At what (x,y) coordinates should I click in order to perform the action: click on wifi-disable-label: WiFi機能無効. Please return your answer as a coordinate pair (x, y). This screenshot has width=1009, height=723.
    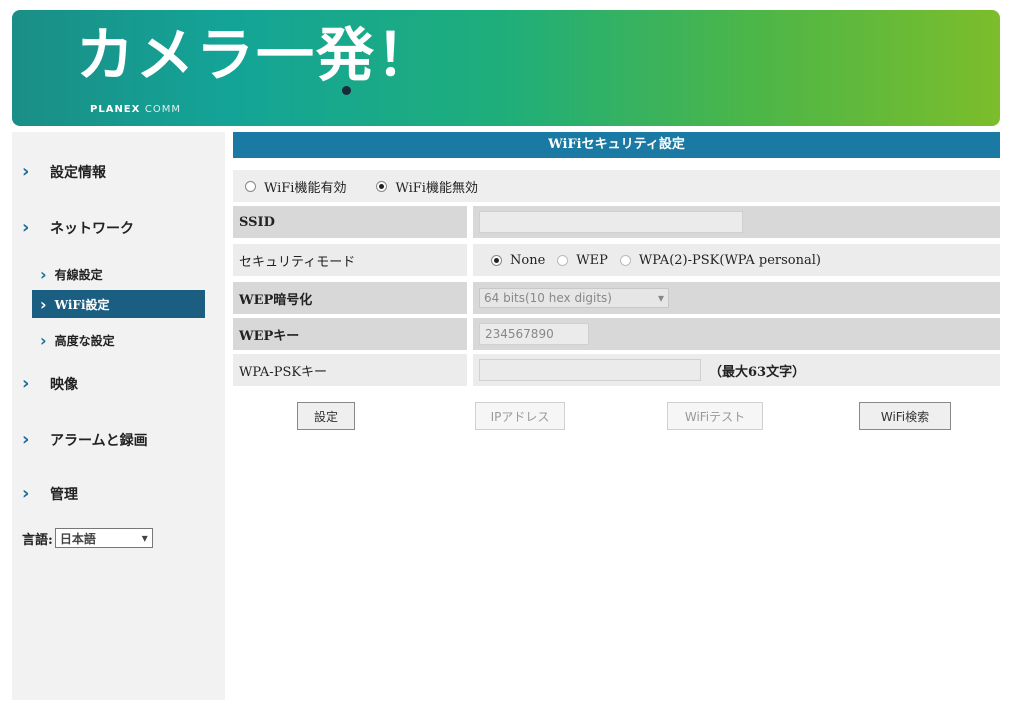
    Looking at the image, I should click on (436, 188).